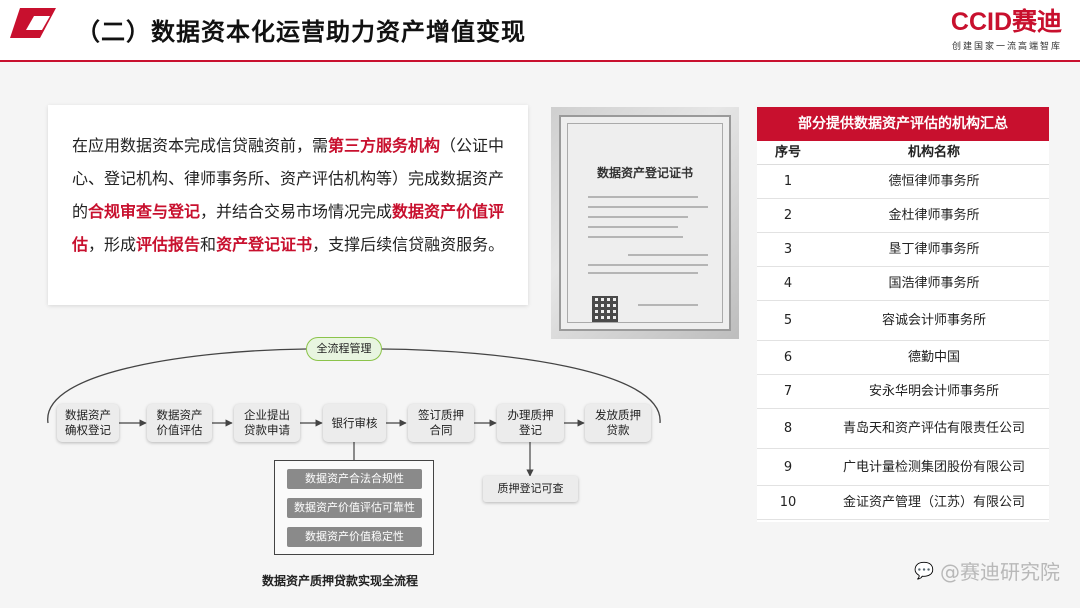  What do you see at coordinates (933, 152) in the screenshot?
I see `column-header-name: 机构名称` at bounding box center [933, 152].